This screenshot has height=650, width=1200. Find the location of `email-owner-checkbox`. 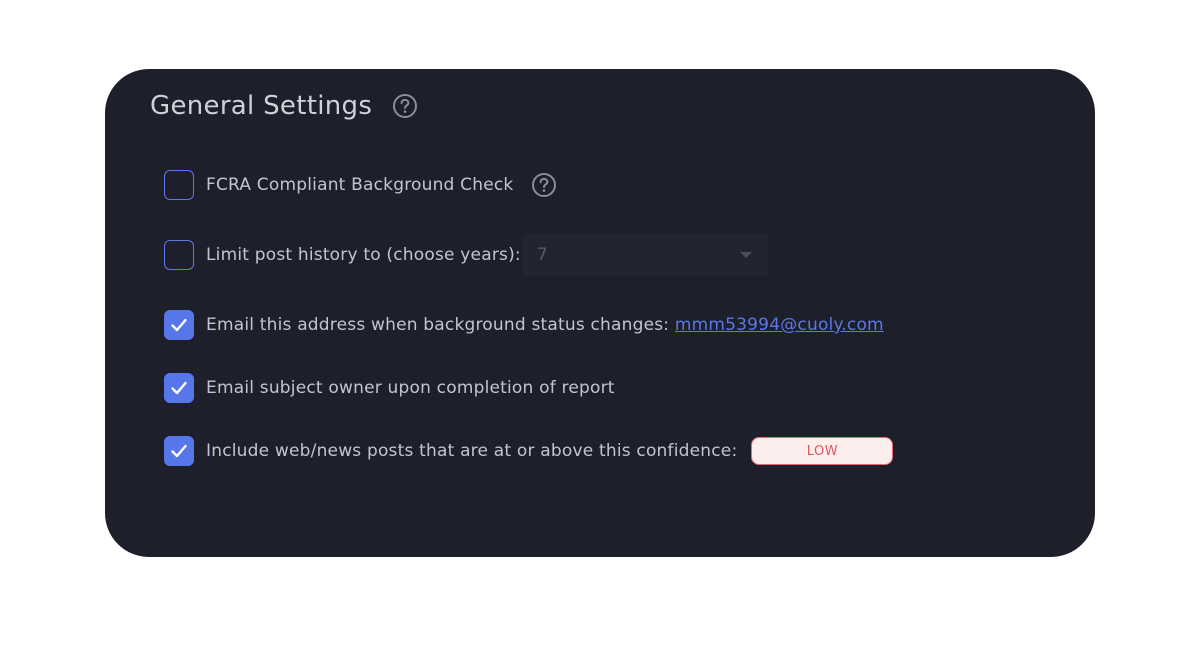

email-owner-checkbox is located at coordinates (179, 388).